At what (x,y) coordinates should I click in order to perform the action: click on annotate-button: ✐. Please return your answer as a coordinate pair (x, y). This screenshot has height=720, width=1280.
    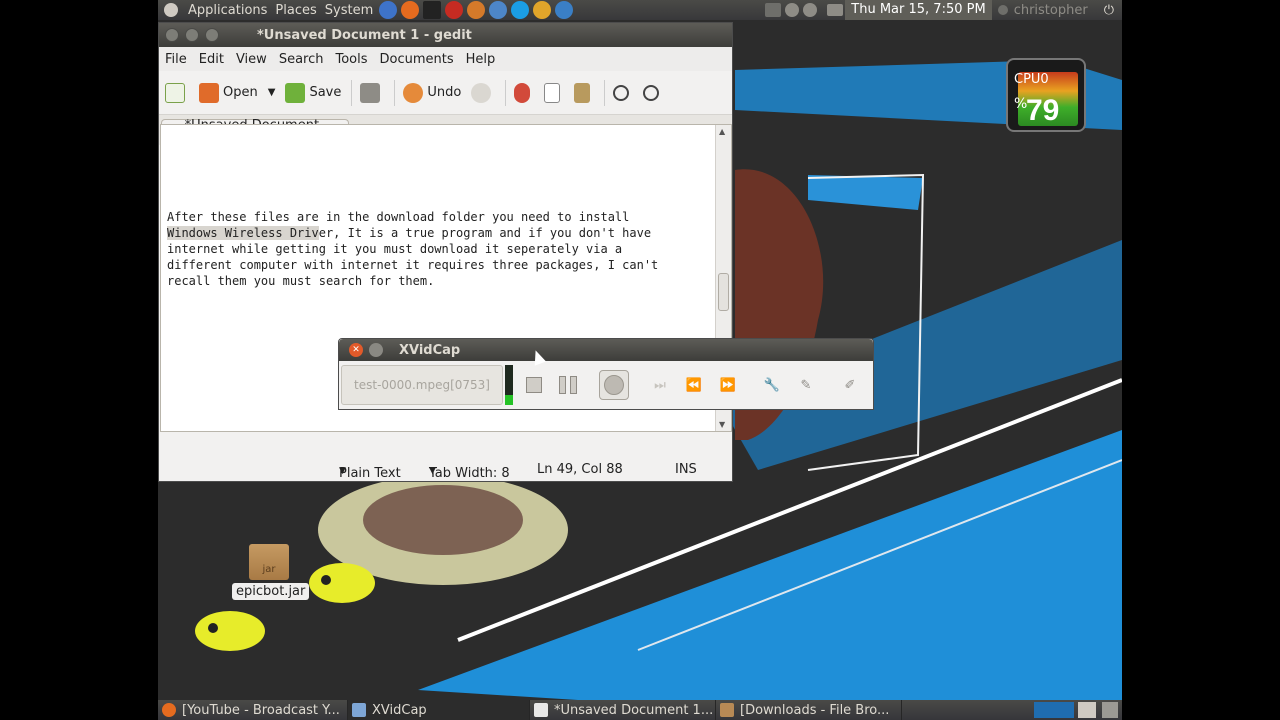
    Looking at the image, I should click on (850, 385).